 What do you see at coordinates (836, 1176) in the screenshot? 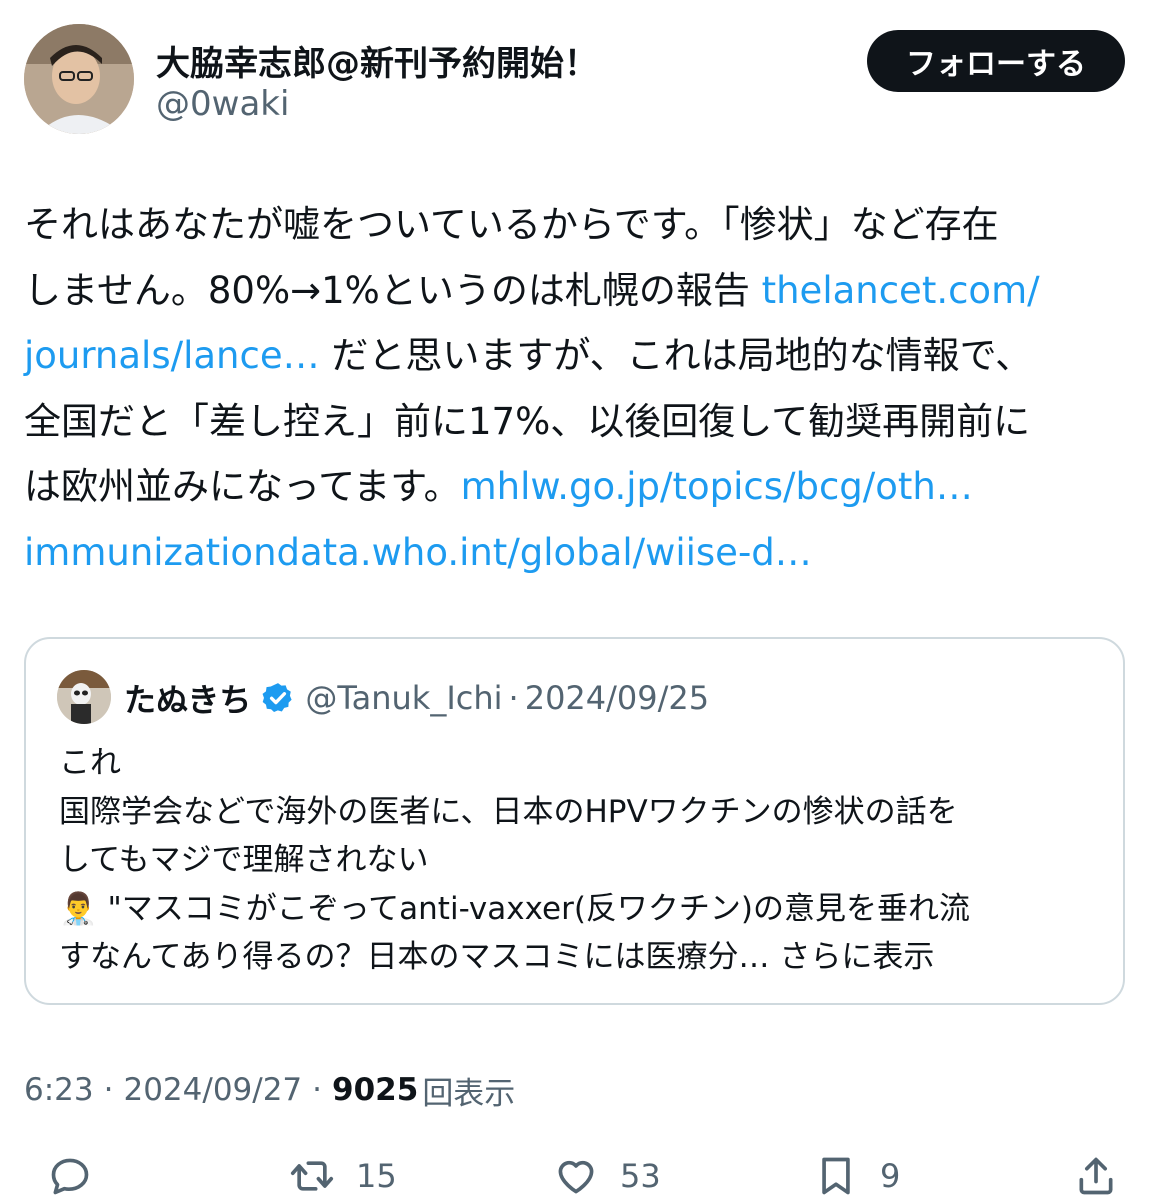
I see `bookmark-icon` at bounding box center [836, 1176].